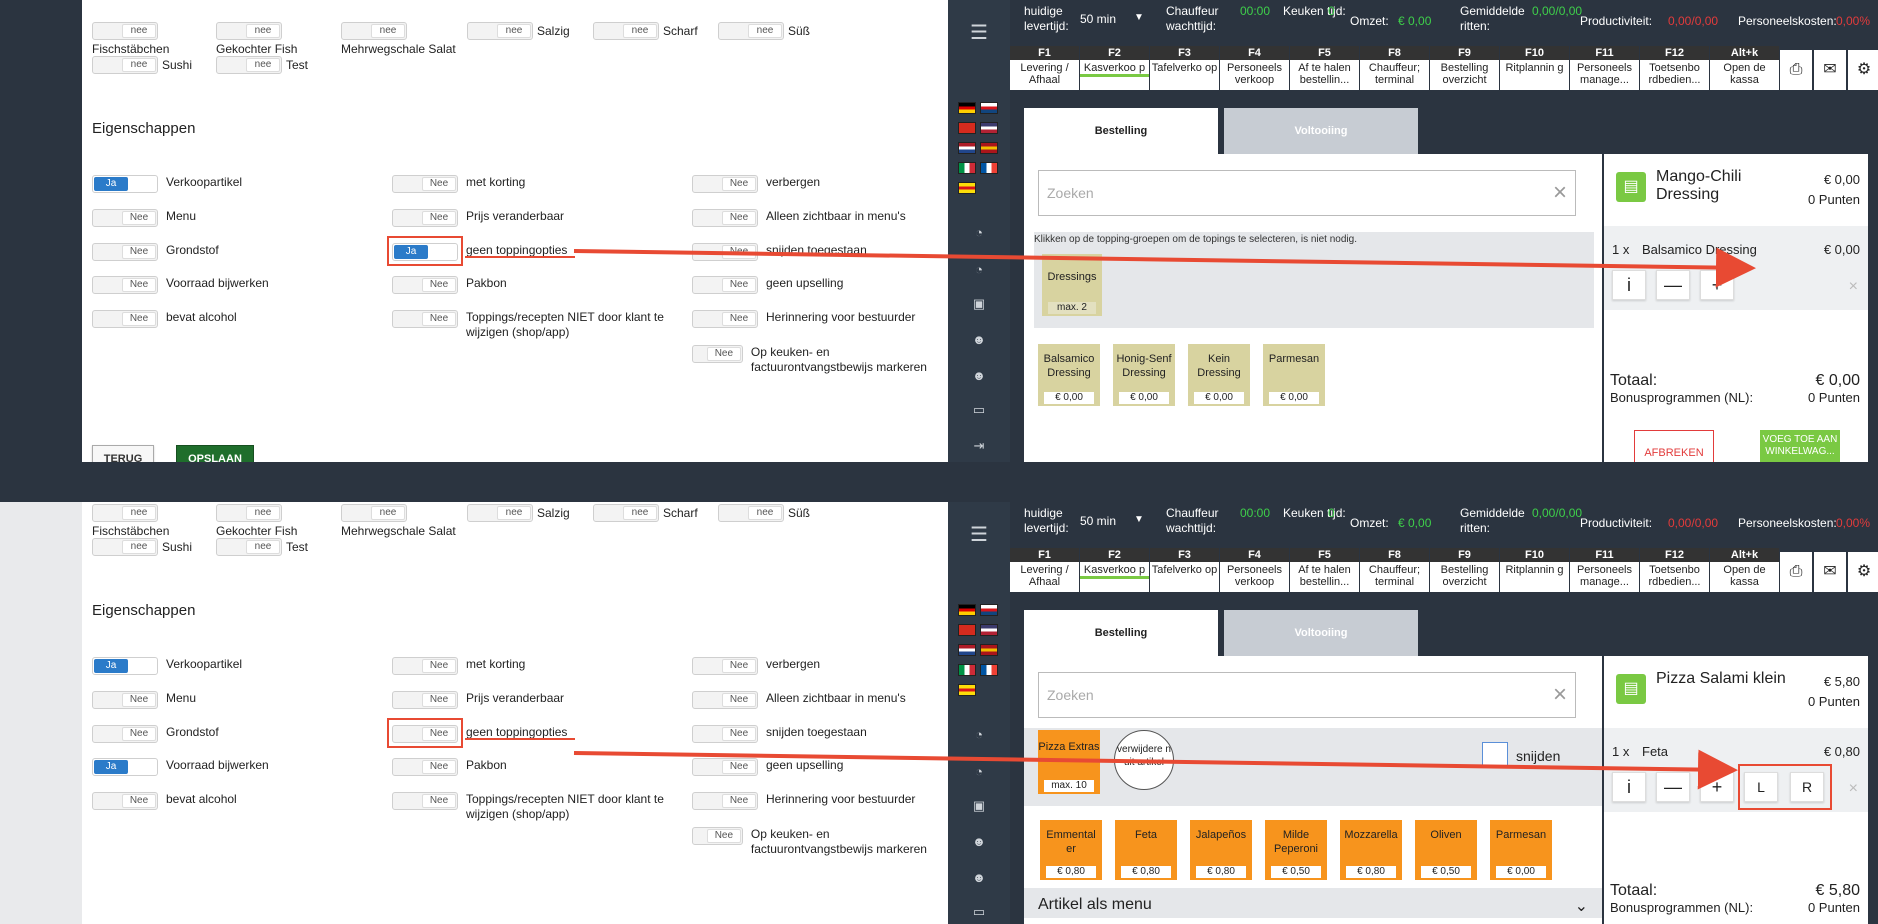 Image resolution: width=1878 pixels, height=924 pixels. What do you see at coordinates (1296, 850) in the screenshot?
I see `topping-tile: Milde Peperoni € 0,50` at bounding box center [1296, 850].